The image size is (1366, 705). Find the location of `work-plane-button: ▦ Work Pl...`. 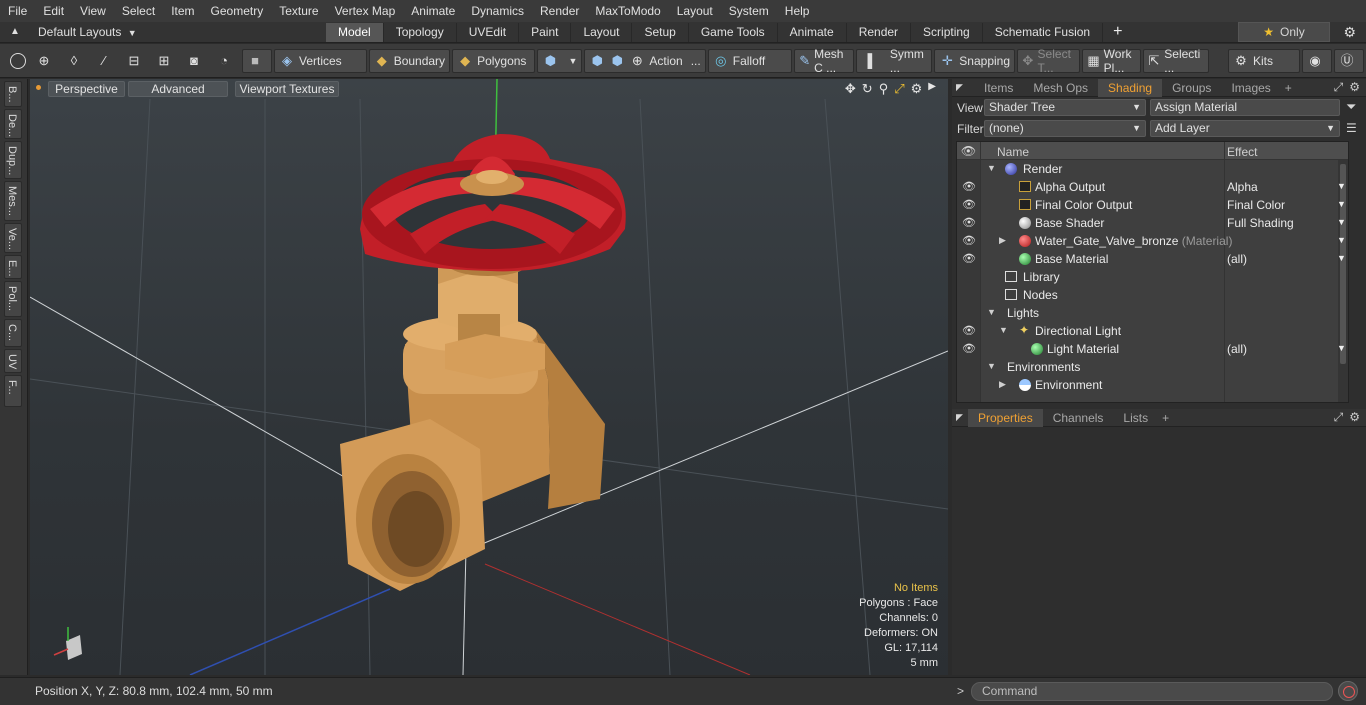

work-plane-button: ▦ Work Pl... is located at coordinates (1111, 61).